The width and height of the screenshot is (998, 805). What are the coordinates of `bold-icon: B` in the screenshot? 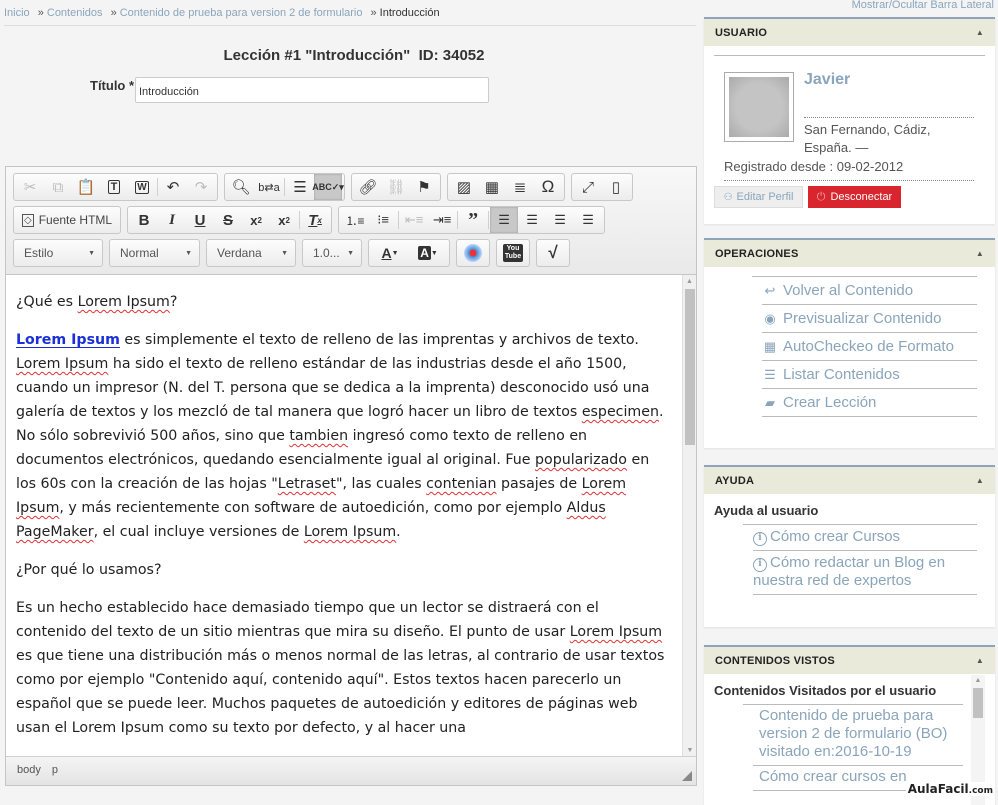 It's located at (144, 220).